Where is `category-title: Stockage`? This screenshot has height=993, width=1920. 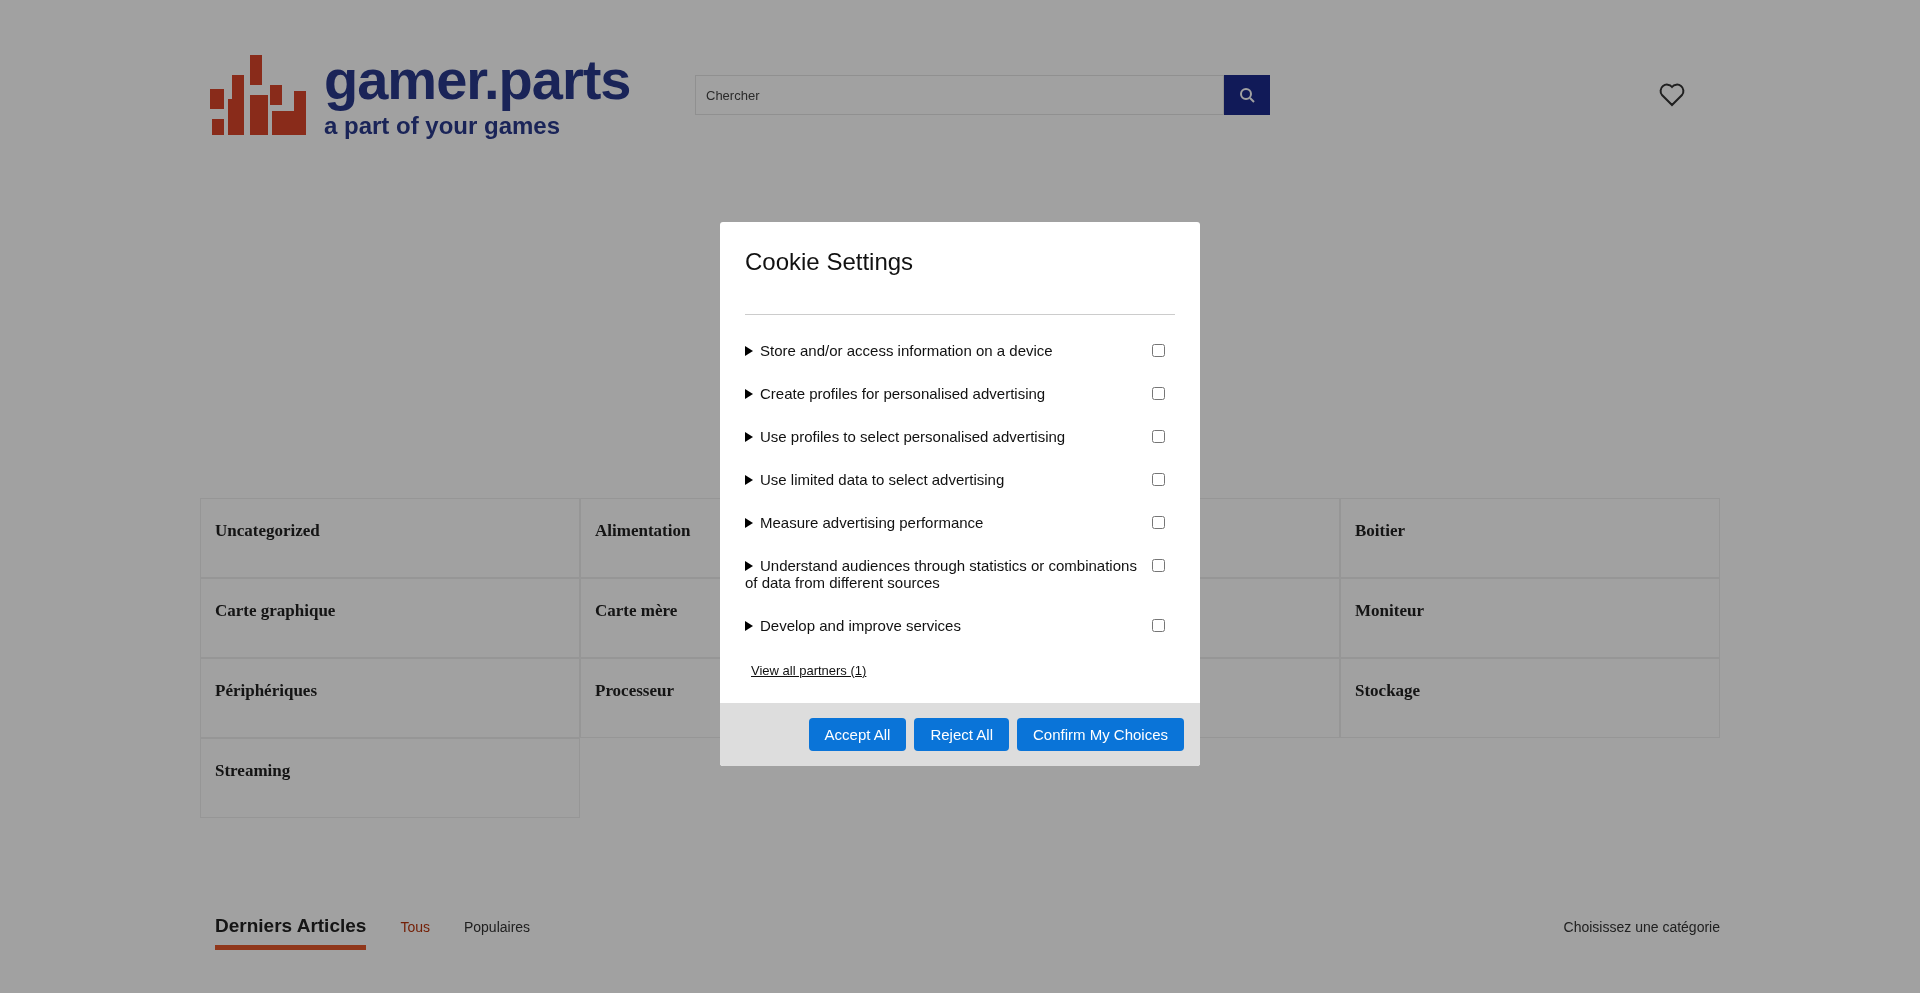
category-title: Stockage is located at coordinates (1388, 690).